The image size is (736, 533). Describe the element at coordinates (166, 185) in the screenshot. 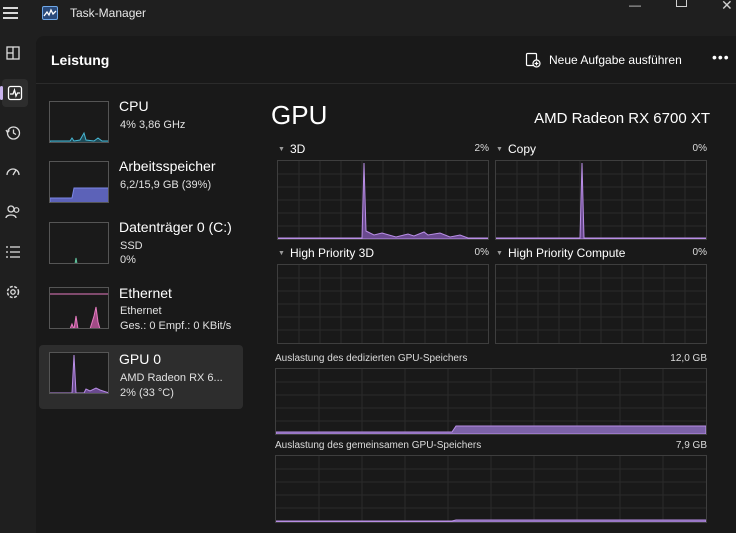

I see `device-detail: 6,2/15,9 GB (39%)` at that location.